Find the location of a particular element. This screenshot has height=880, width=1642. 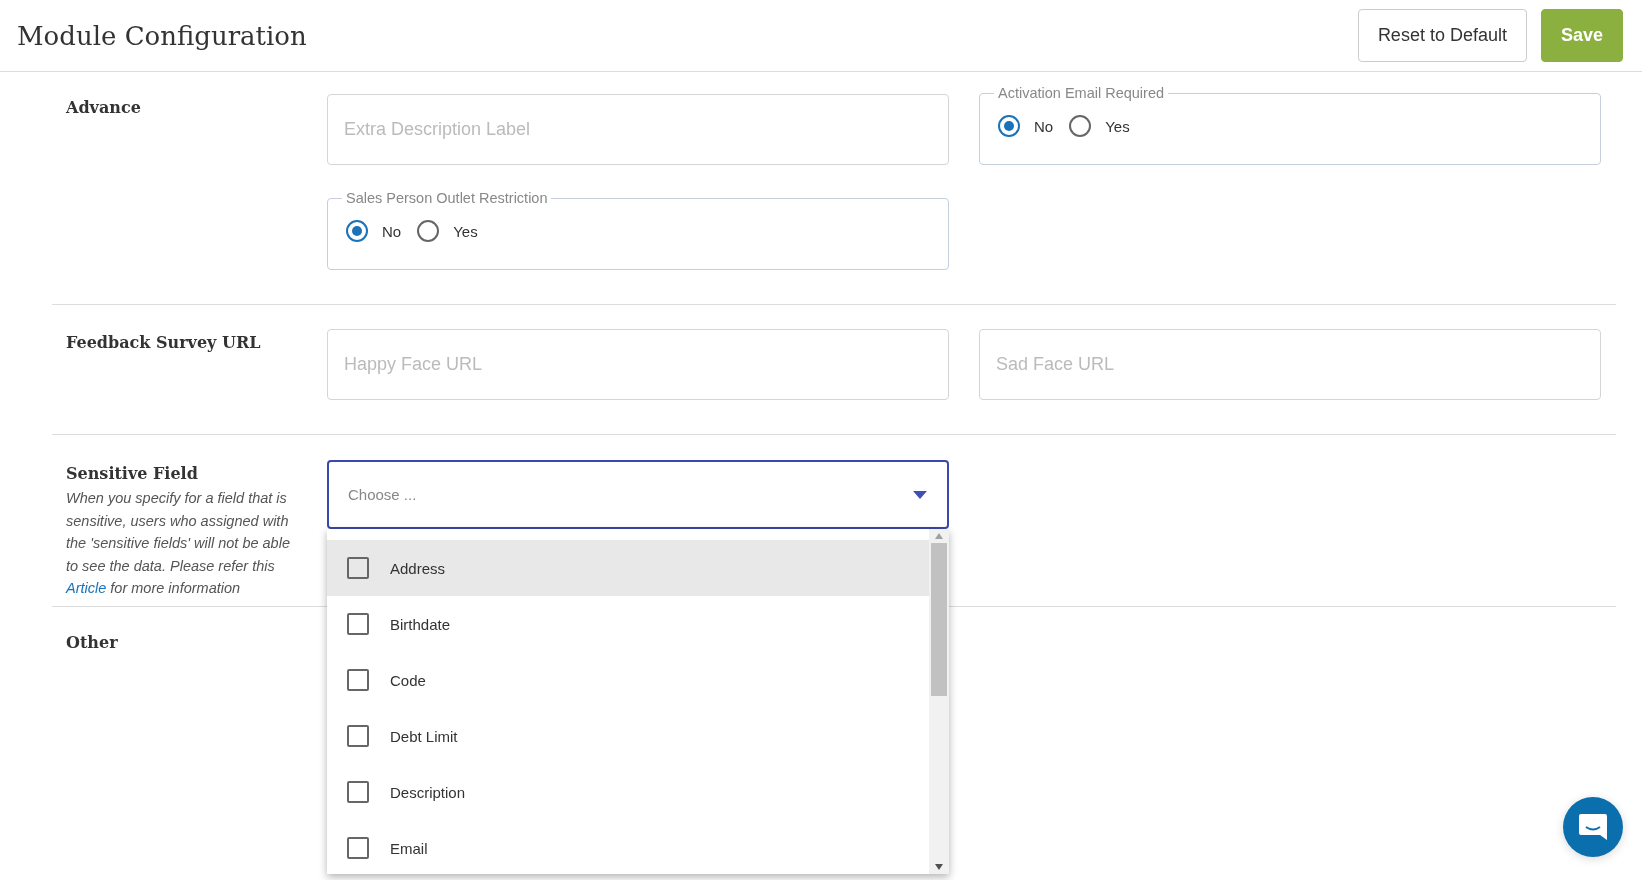

chat-button is located at coordinates (1593, 827).